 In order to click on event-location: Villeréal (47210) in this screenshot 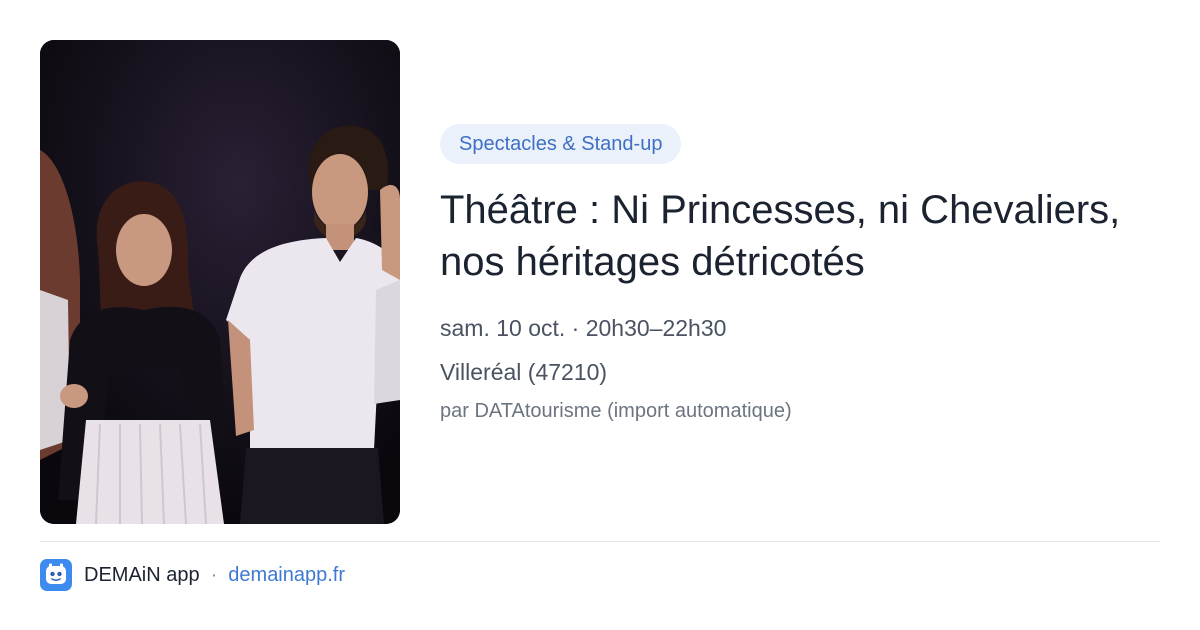, I will do `click(524, 372)`.